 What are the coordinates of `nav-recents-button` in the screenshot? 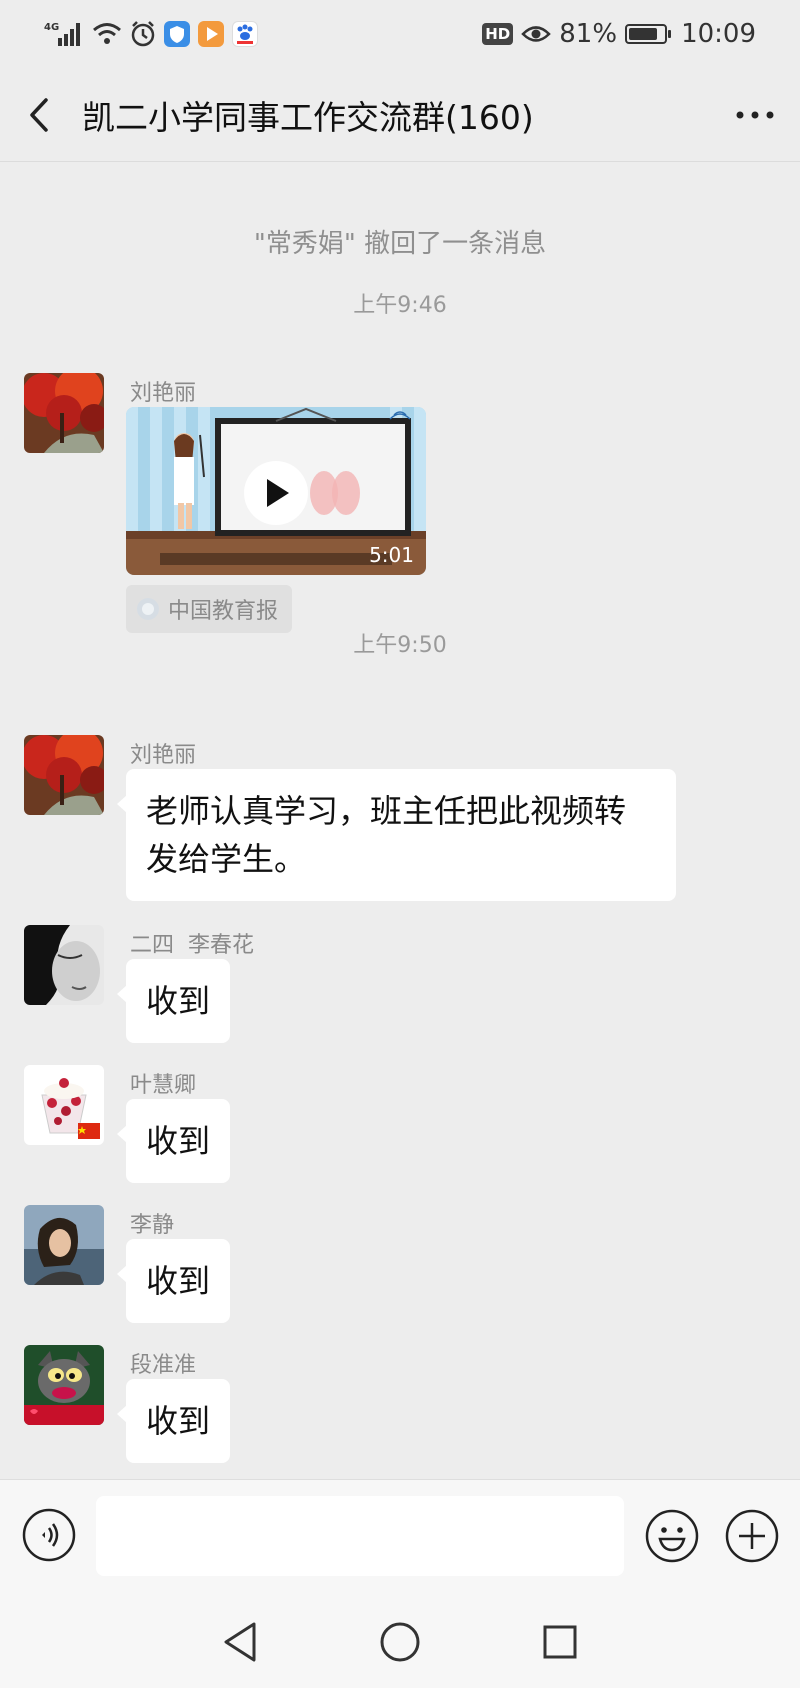 It's located at (560, 1642).